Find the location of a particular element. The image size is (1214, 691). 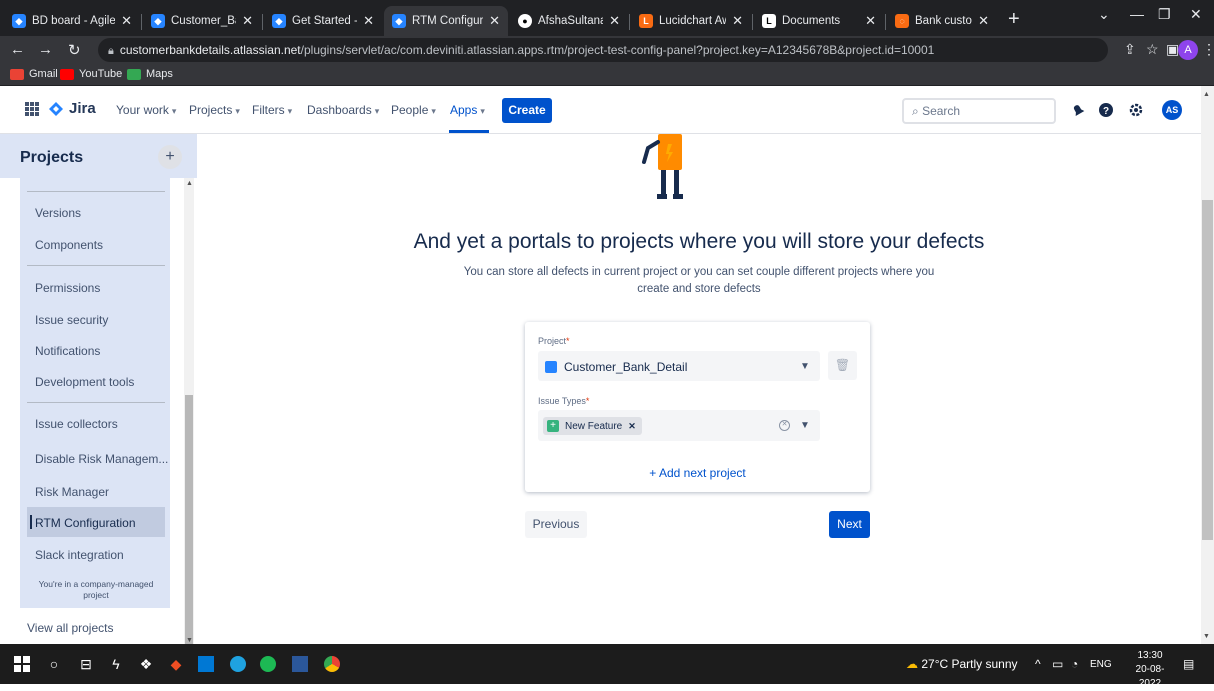

back-icon: ← is located at coordinates (17, 49).